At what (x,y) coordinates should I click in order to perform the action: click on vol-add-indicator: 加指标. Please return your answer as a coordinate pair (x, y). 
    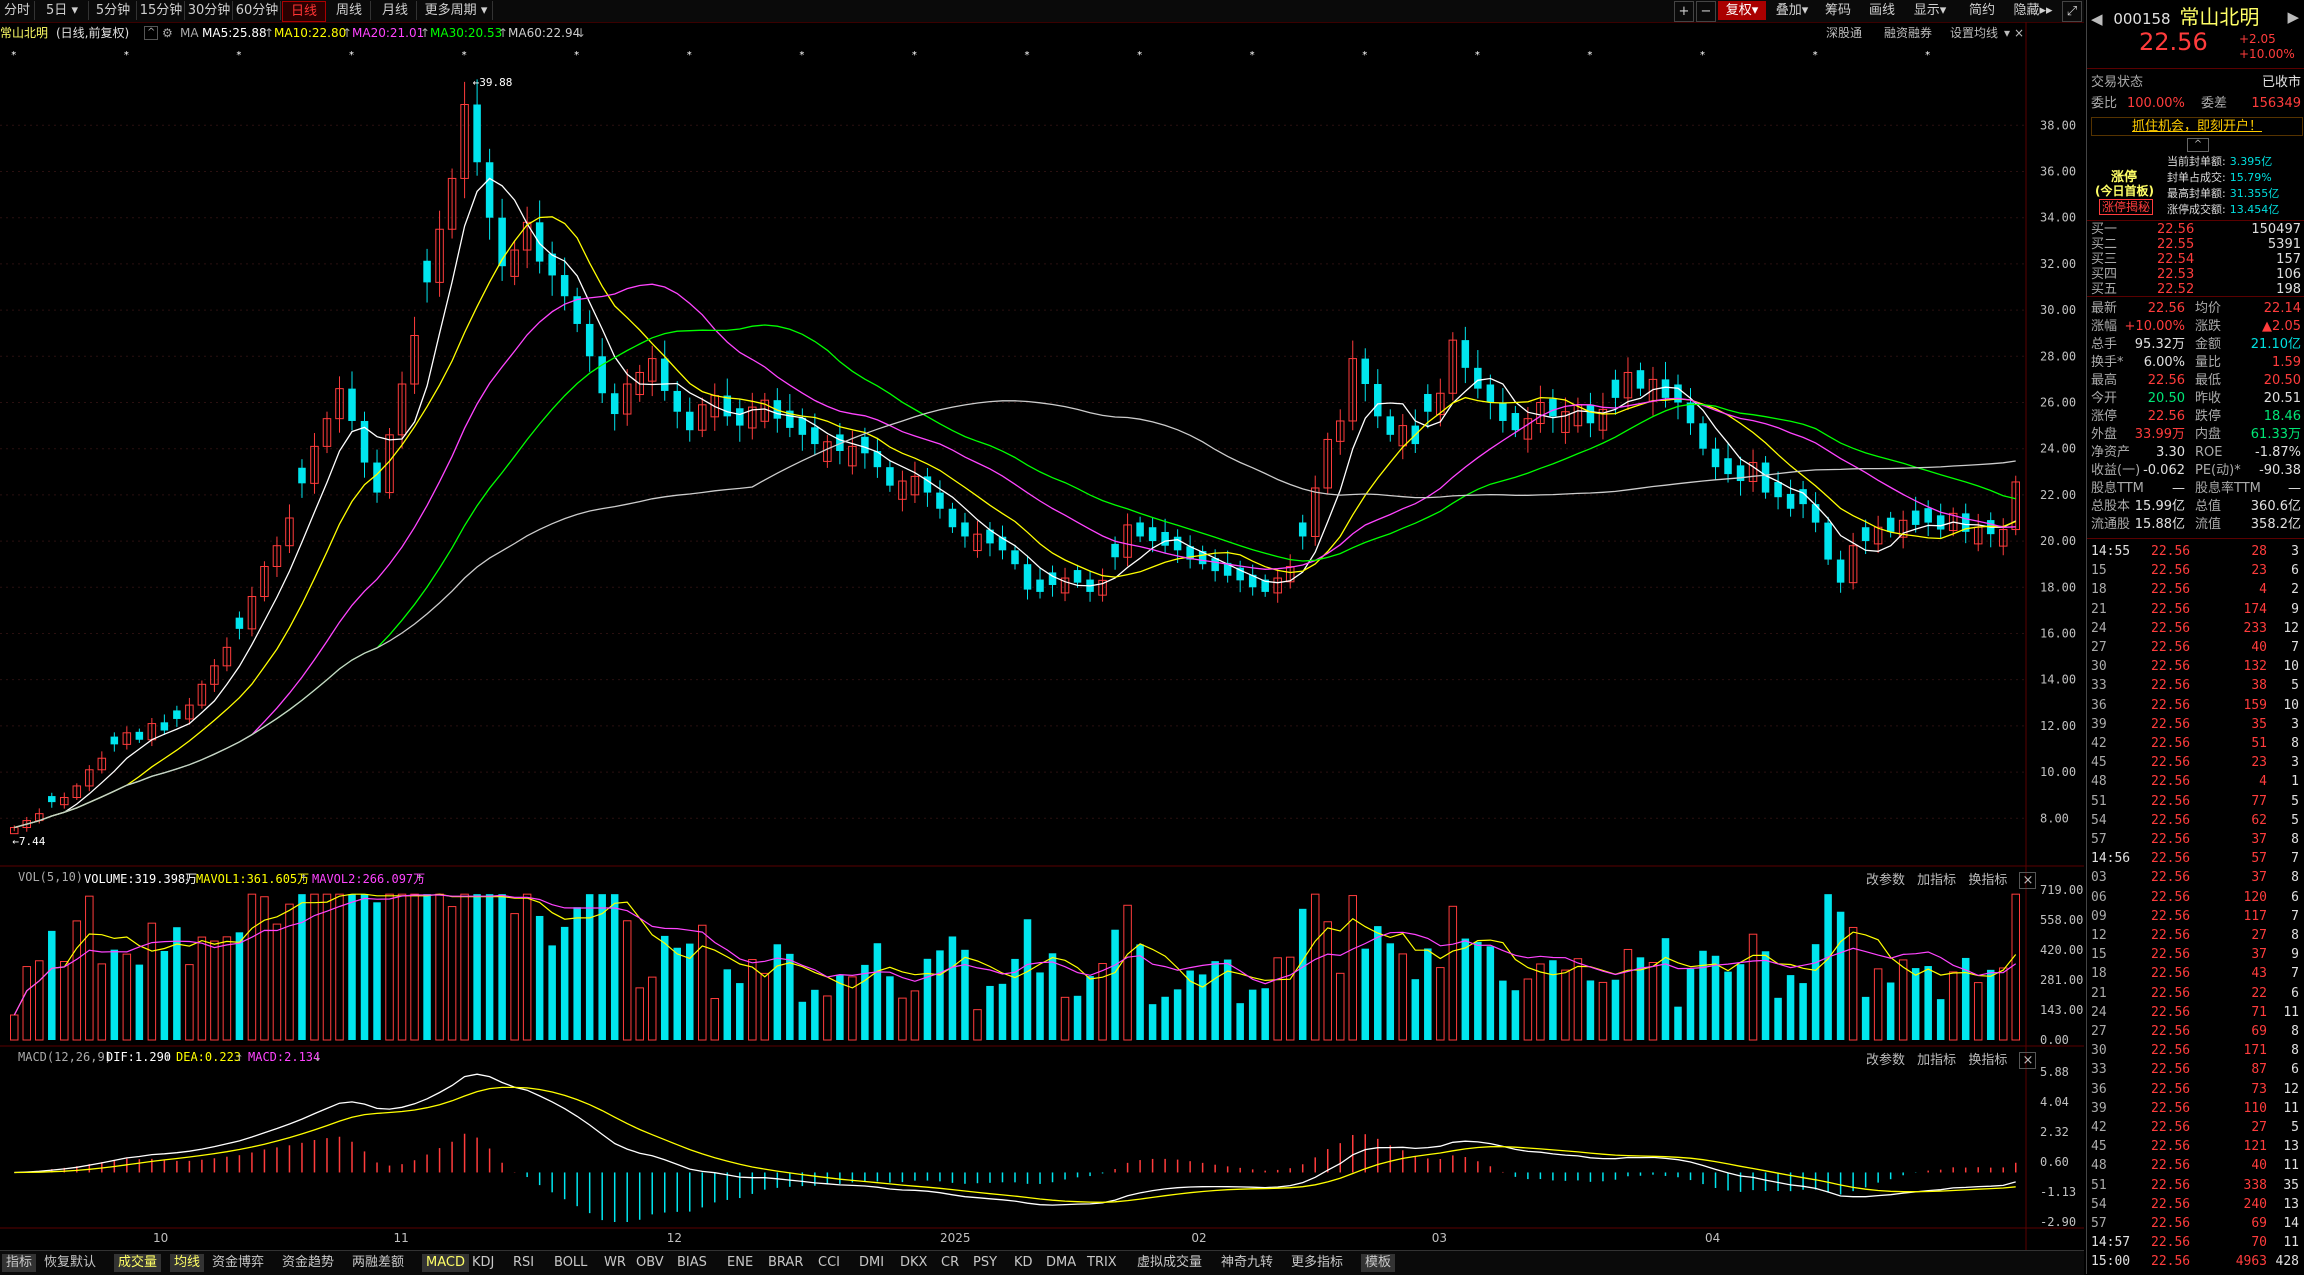
    Looking at the image, I should click on (1936, 880).